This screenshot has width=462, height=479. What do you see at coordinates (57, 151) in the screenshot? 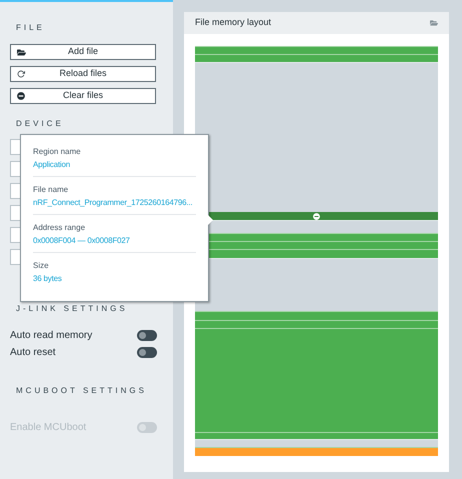
I see `field-label: Region name` at bounding box center [57, 151].